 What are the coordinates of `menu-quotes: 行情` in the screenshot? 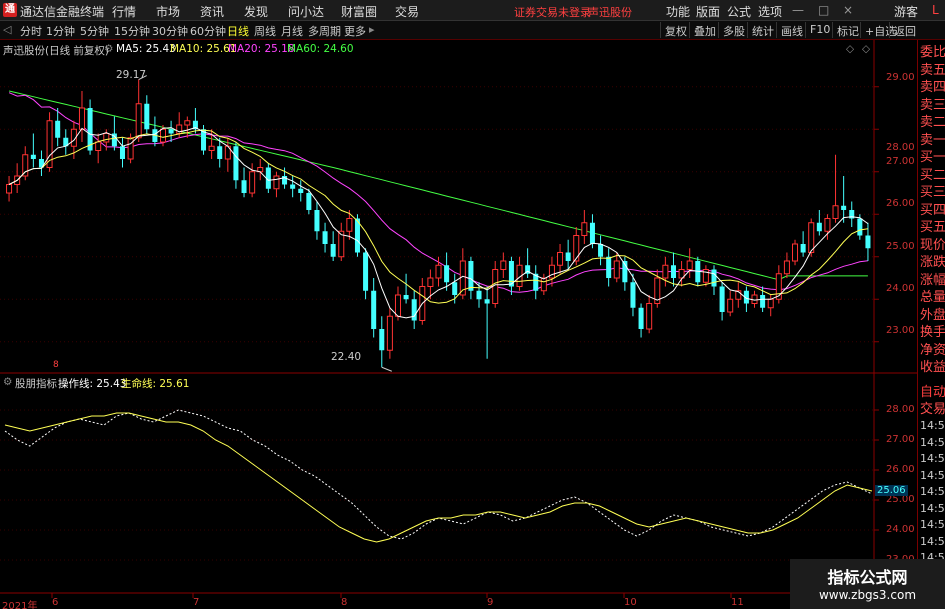 It's located at (124, 11).